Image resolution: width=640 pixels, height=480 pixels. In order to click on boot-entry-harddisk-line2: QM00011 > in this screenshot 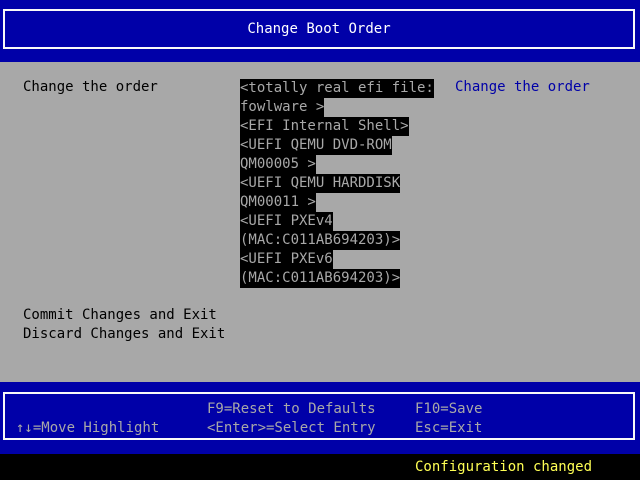, I will do `click(278, 202)`.